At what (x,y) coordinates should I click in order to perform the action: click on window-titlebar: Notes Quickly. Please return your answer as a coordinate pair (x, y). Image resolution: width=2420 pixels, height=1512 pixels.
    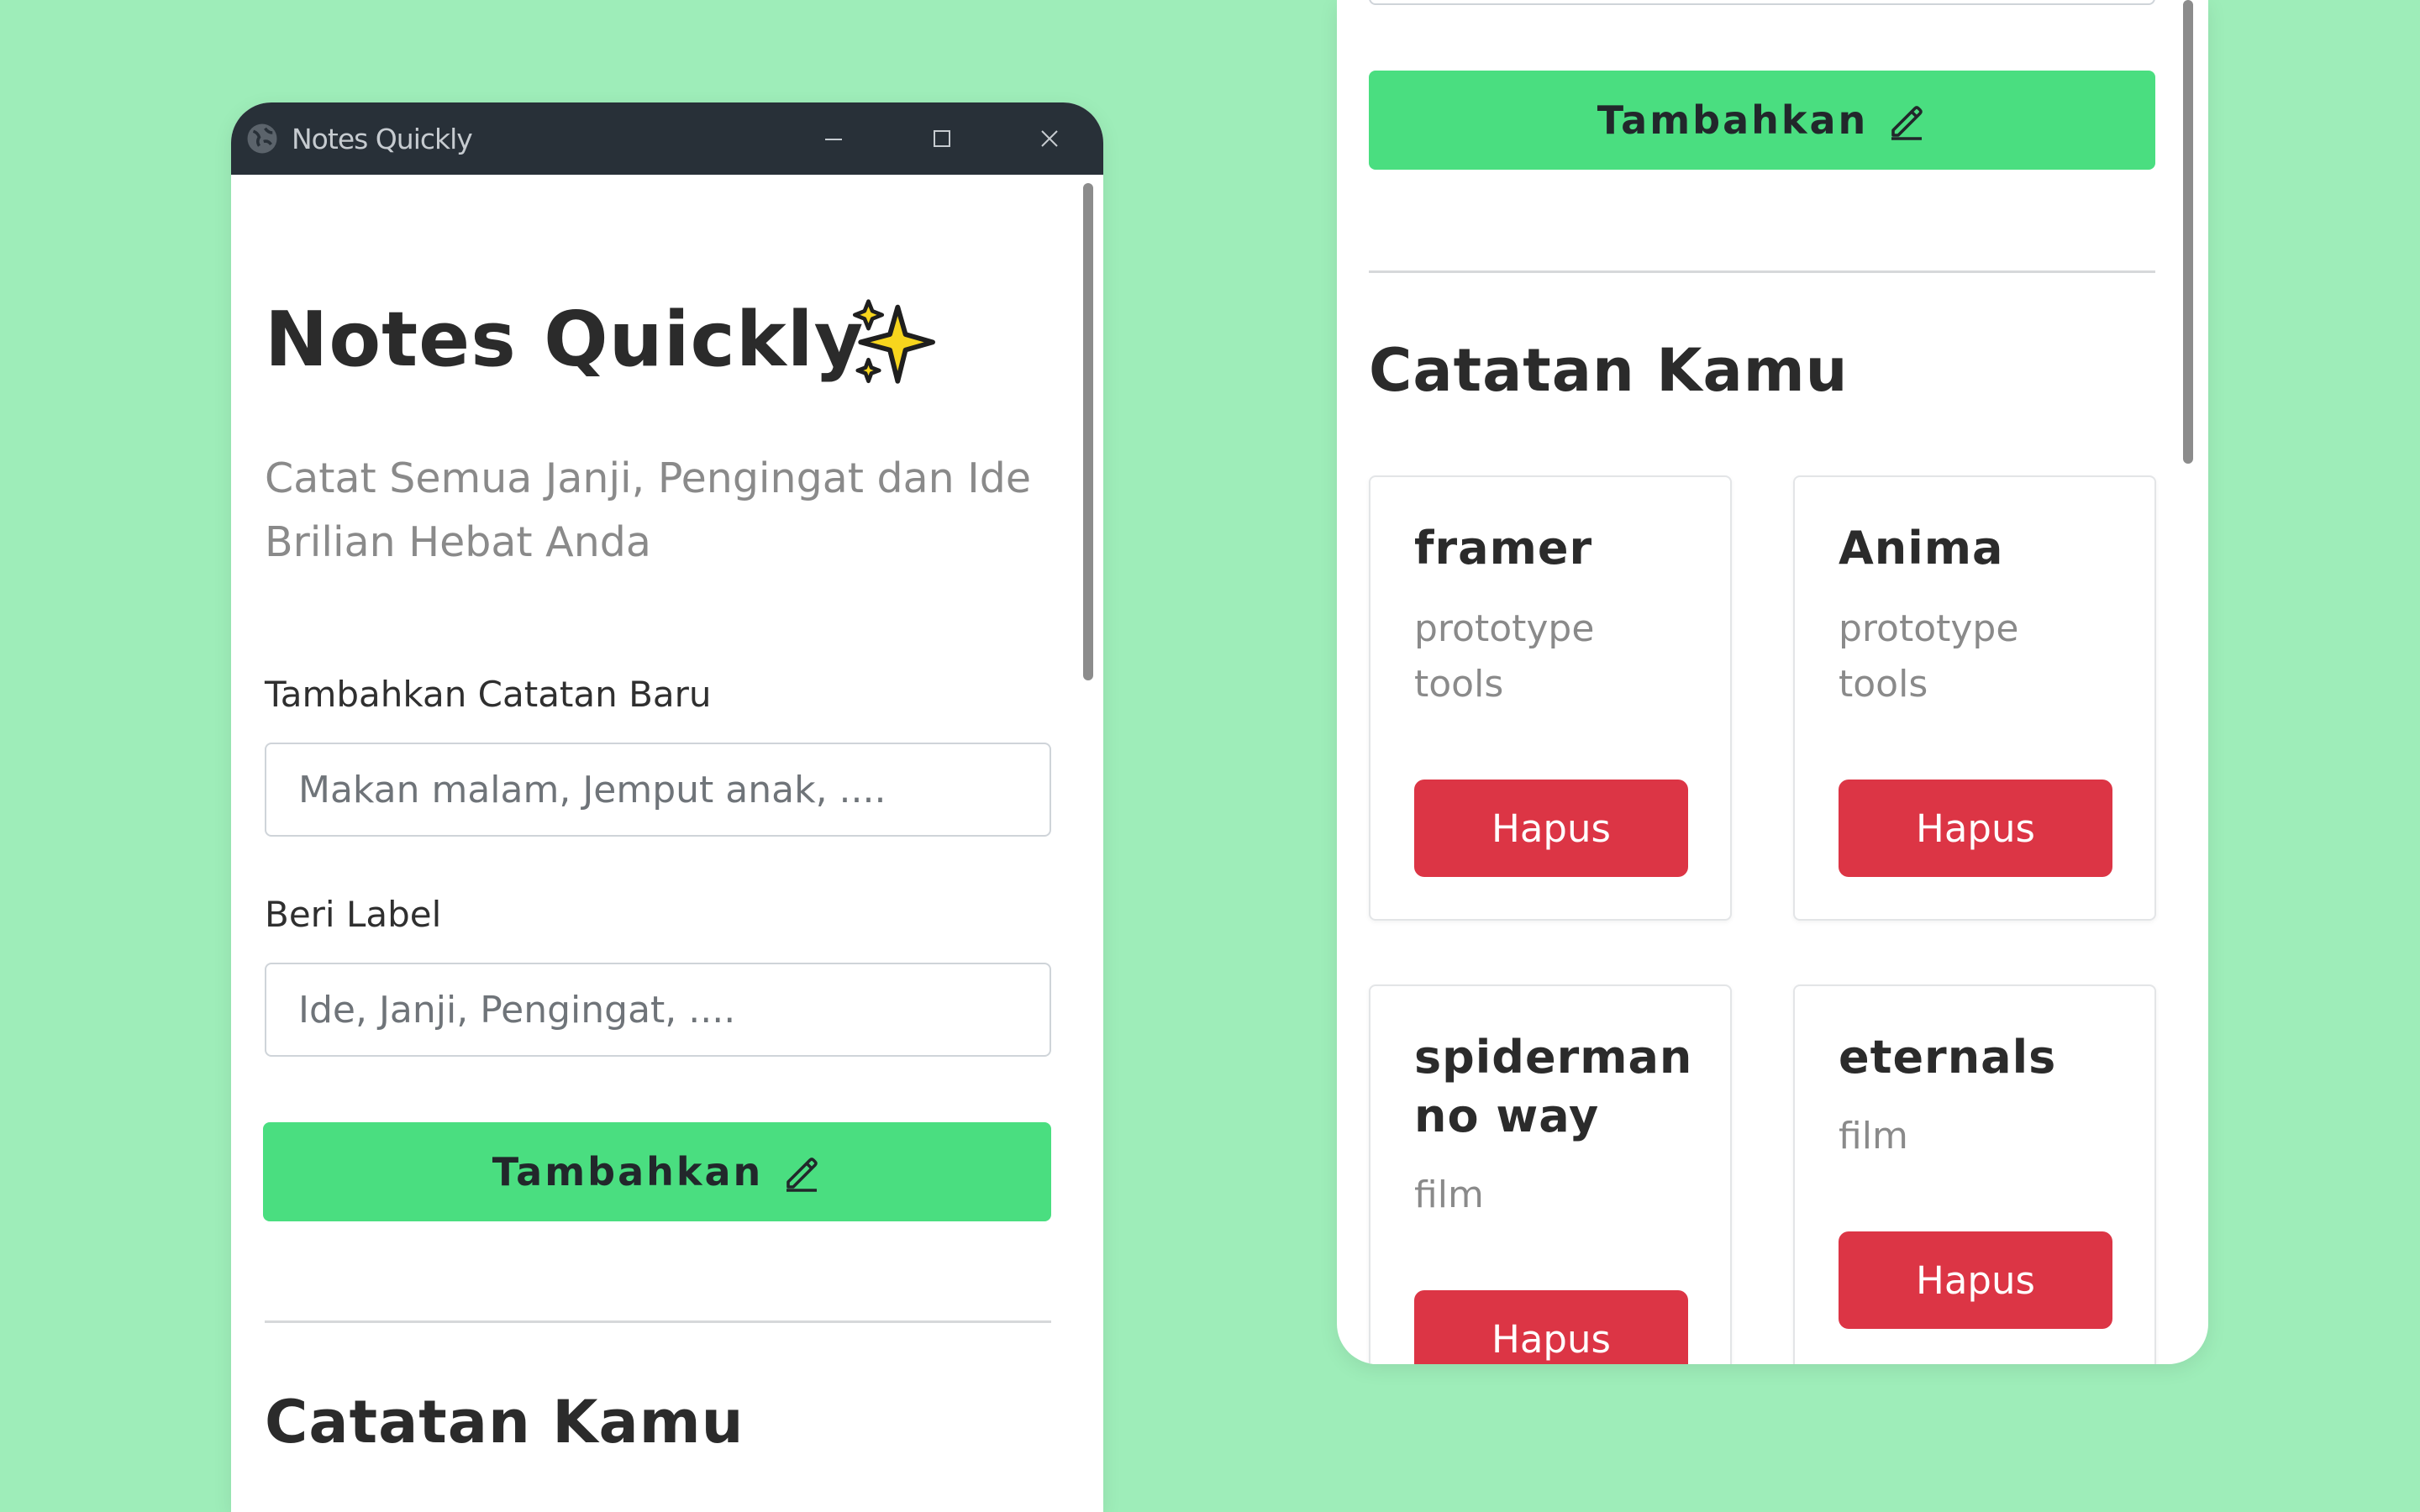
    Looking at the image, I should click on (667, 138).